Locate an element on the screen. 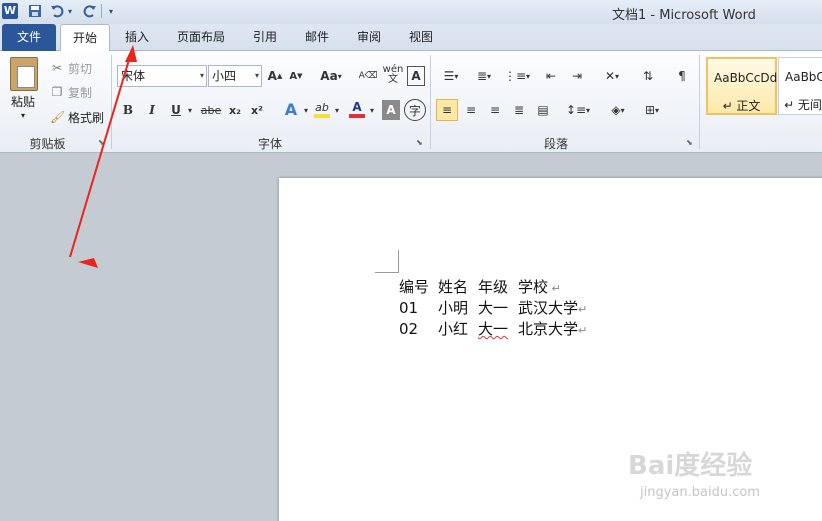 The image size is (822, 521). style-normal: AaBbCcDd ↵ 正文 is located at coordinates (741, 86).